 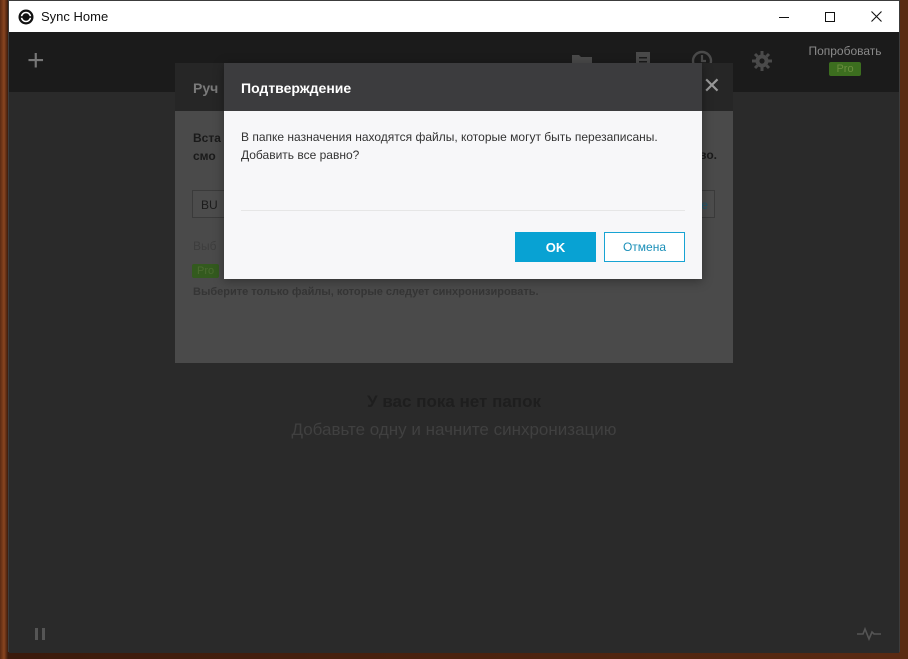 I want to click on selective-sync-pro-badge: Pro, so click(x=206, y=271).